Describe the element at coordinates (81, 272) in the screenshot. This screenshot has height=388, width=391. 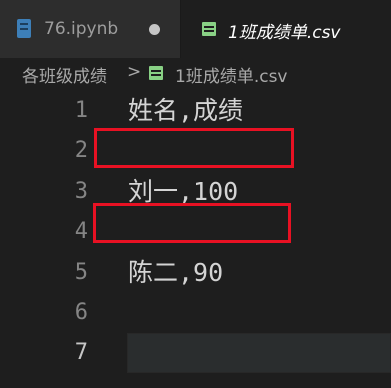
I see `line-number: 5` at that location.